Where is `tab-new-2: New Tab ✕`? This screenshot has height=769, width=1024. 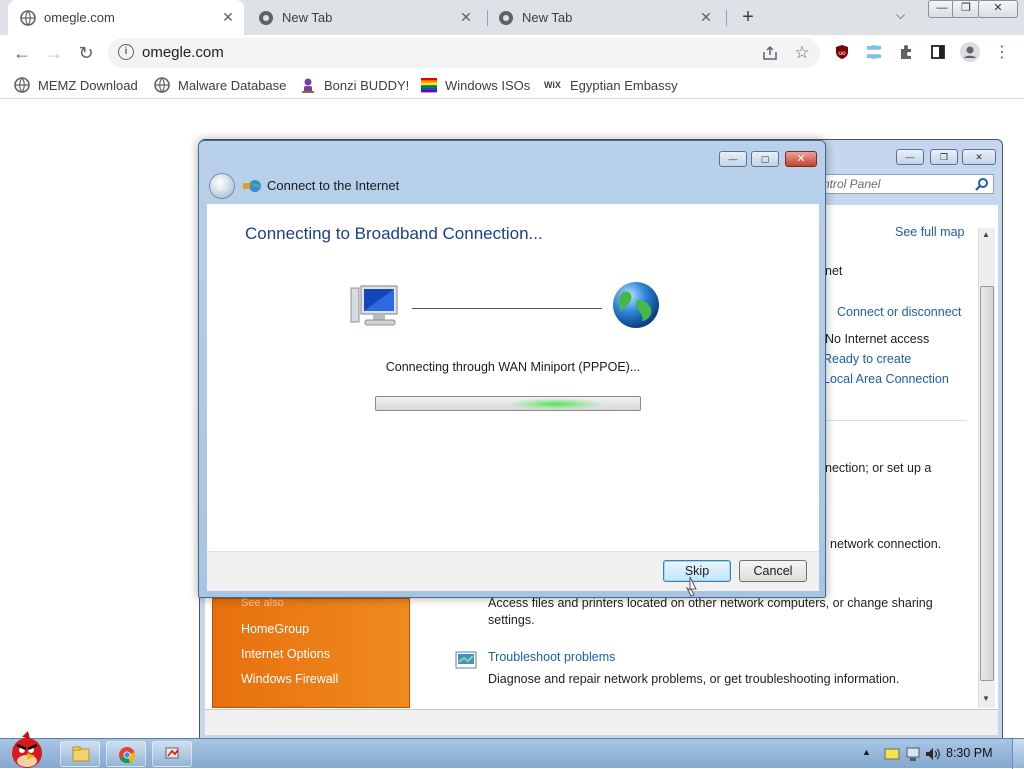
tab-new-2: New Tab ✕ is located at coordinates (604, 17).